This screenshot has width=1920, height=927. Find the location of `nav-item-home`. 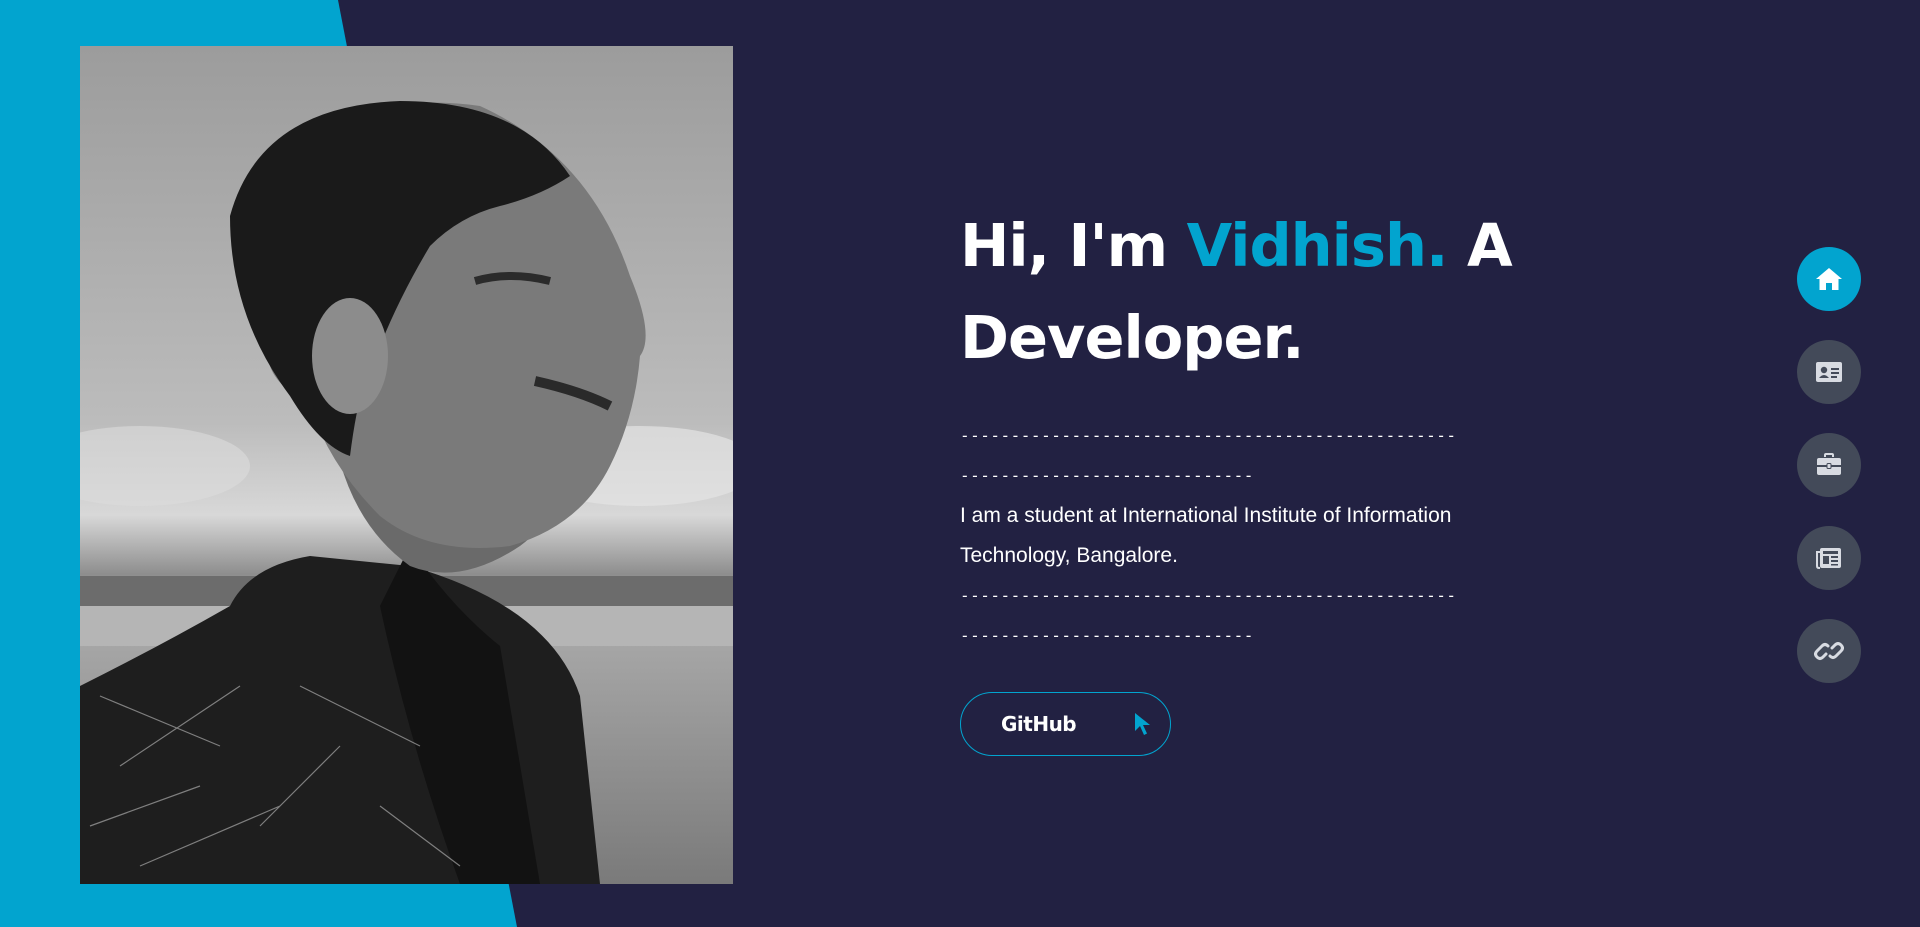

nav-item-home is located at coordinates (1829, 279).